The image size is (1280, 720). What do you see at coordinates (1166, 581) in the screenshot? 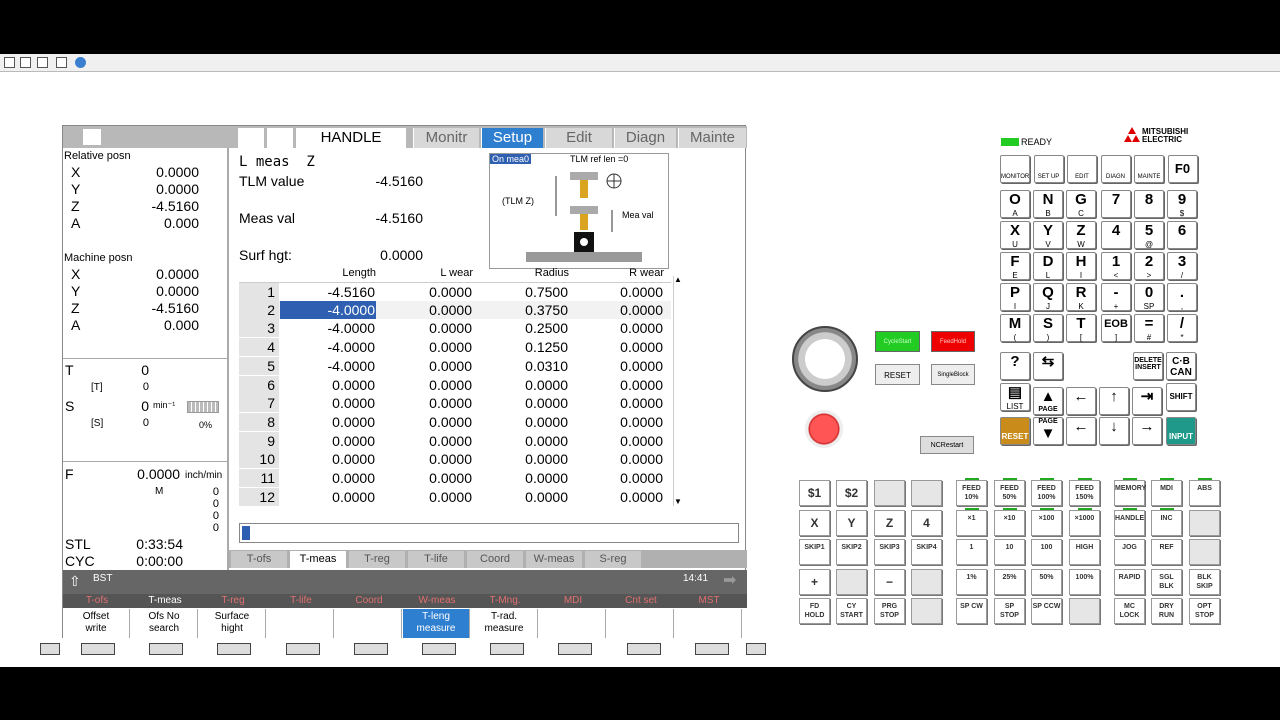
I see `panel-btn-sgl-blk: SGL BLK` at bounding box center [1166, 581].